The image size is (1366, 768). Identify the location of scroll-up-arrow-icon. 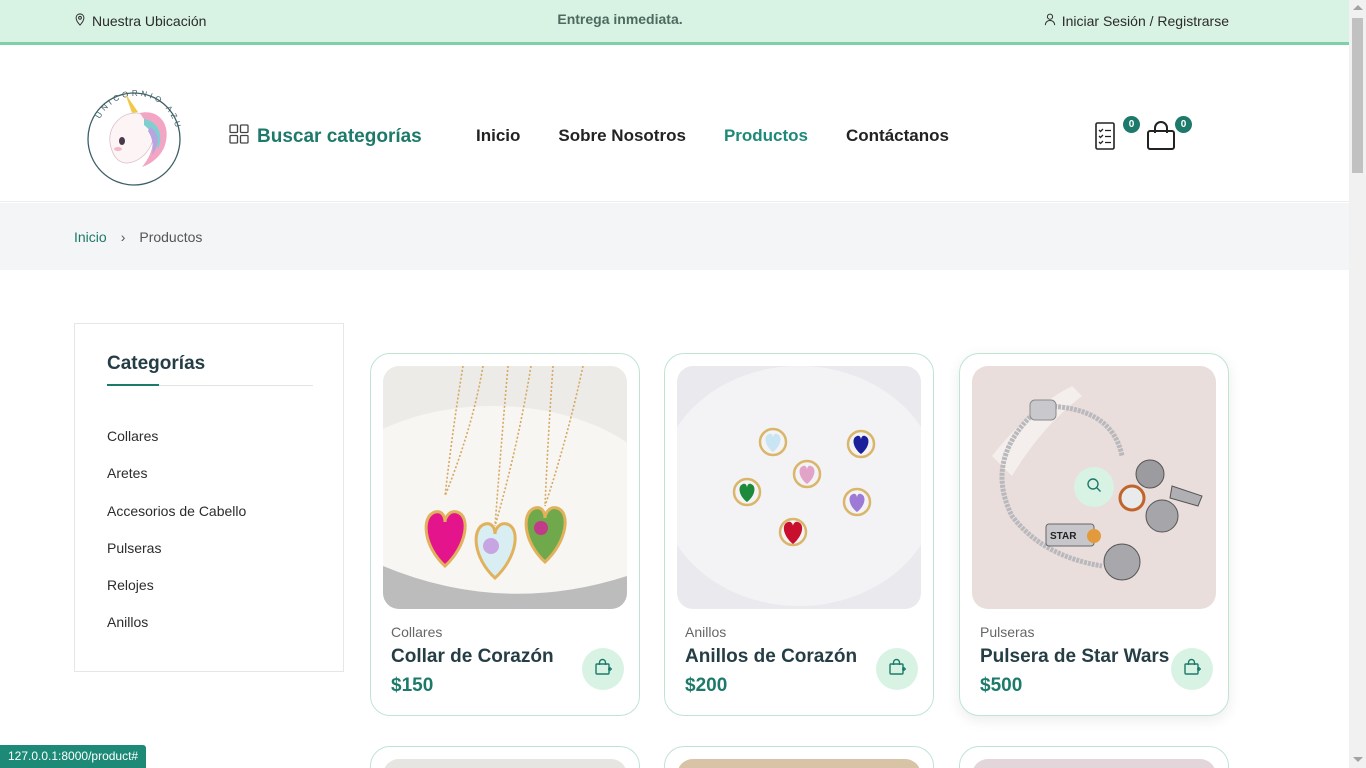
(1358, 7).